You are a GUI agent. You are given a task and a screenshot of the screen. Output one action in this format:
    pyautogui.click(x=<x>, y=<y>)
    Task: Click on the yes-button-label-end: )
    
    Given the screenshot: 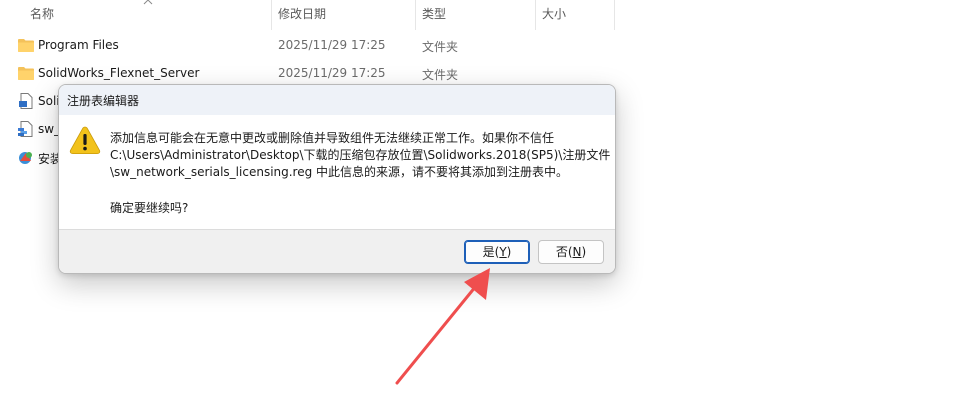 What is the action you would take?
    pyautogui.click(x=509, y=252)
    